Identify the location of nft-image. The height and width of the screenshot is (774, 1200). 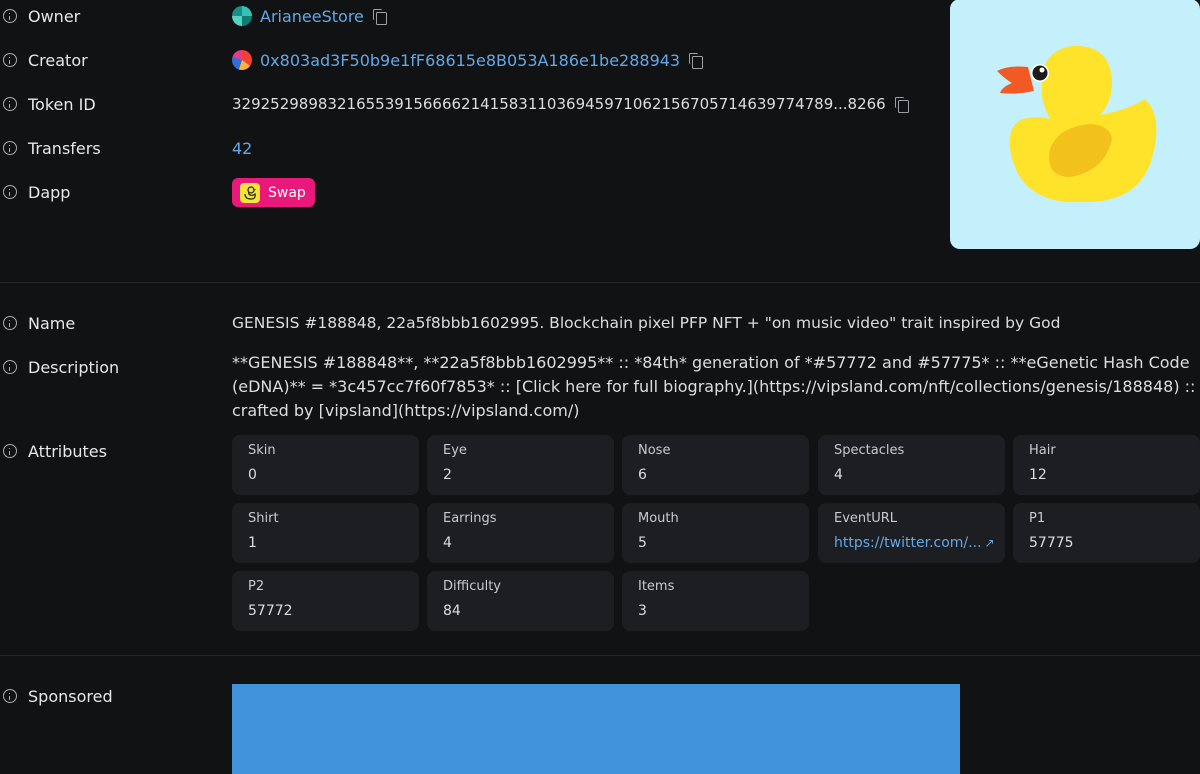
(1075, 124).